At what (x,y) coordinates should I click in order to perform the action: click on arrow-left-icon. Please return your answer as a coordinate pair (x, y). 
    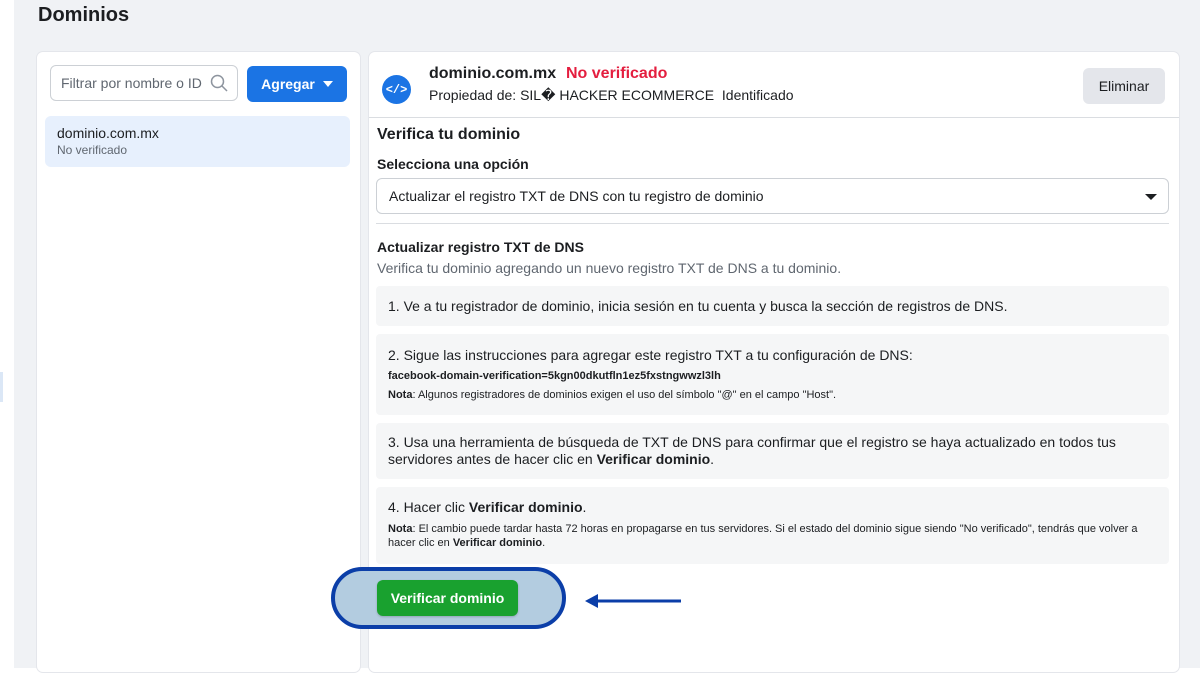
    Looking at the image, I should click on (633, 601).